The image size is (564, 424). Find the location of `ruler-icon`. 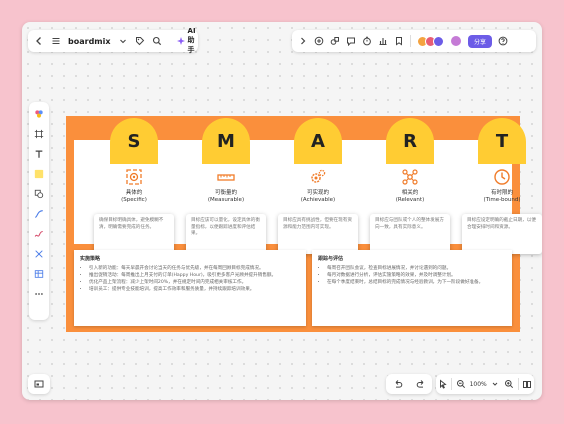

ruler-icon is located at coordinates (226, 177).